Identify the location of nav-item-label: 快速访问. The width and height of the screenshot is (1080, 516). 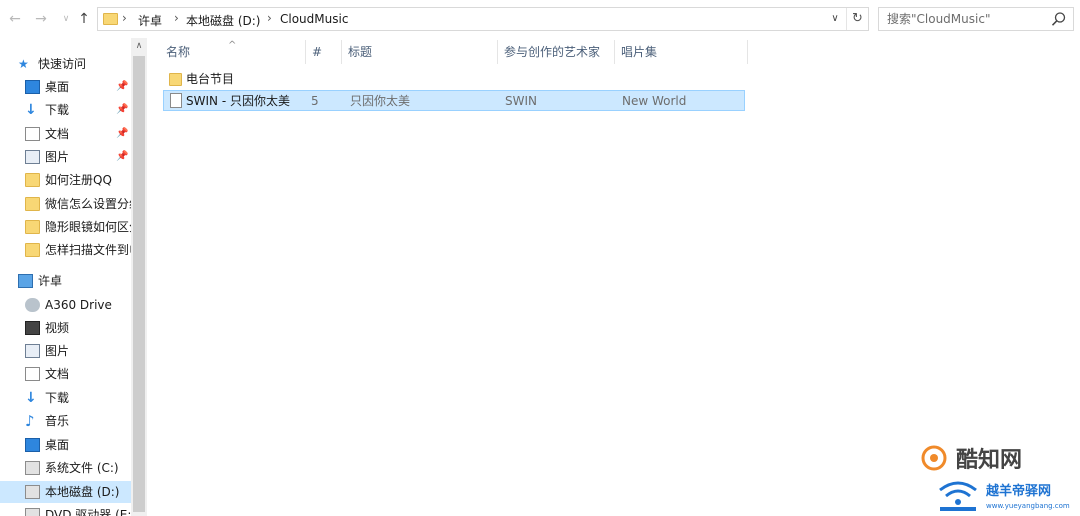
(62, 64).